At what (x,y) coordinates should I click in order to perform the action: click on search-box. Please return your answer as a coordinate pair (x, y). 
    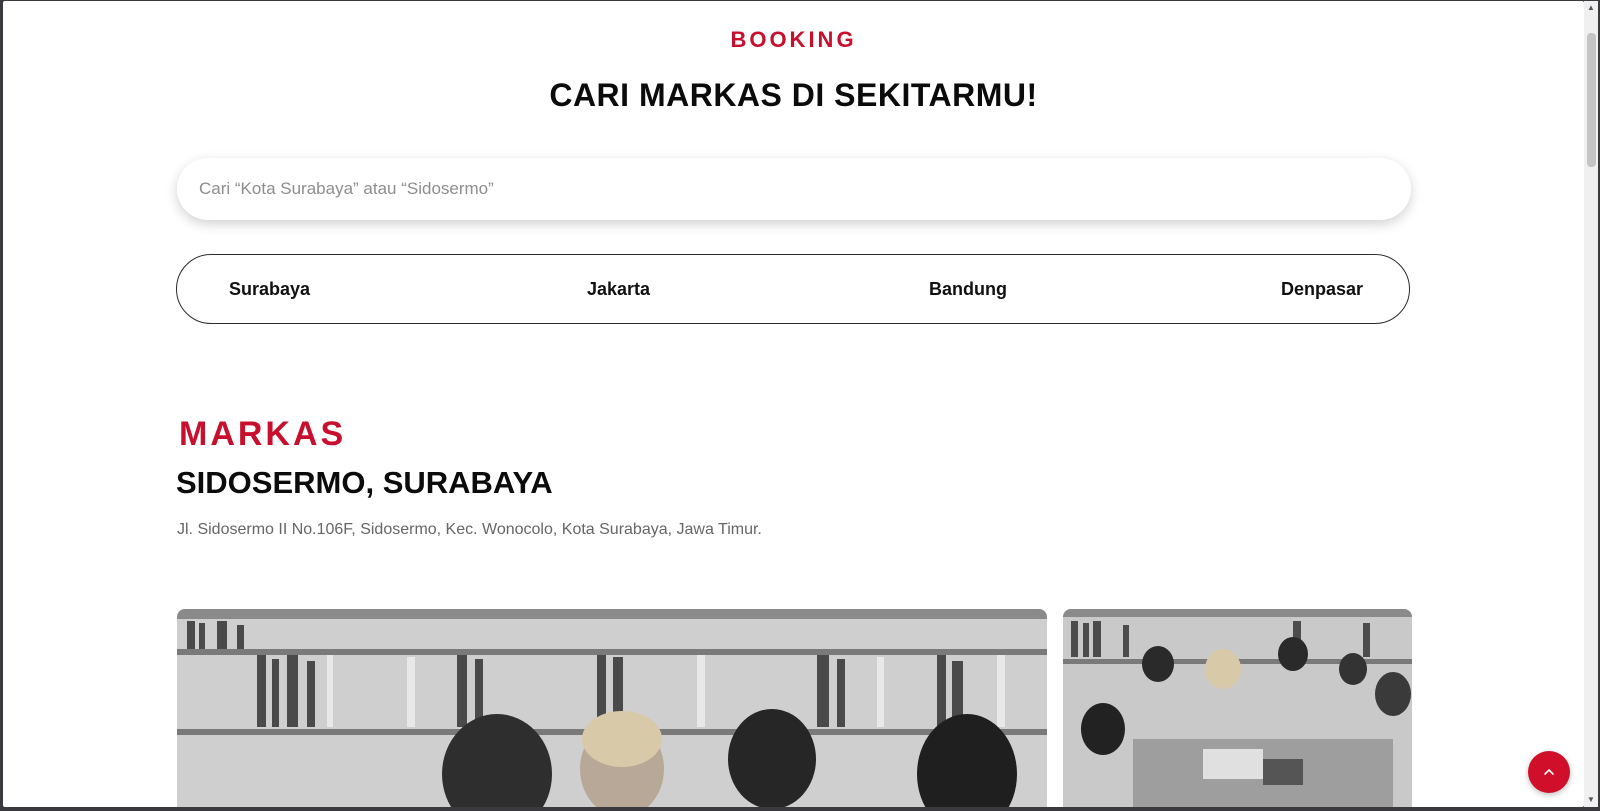
    Looking at the image, I should click on (794, 189).